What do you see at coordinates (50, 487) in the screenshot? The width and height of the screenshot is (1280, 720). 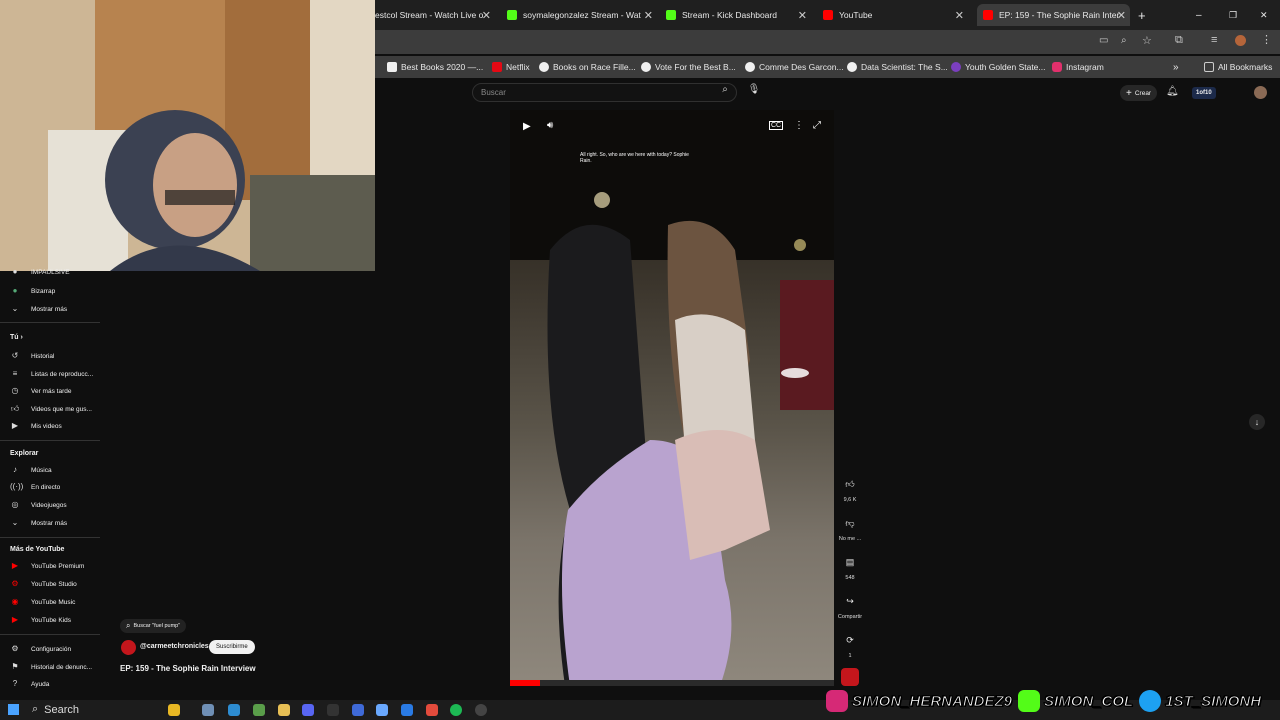 I see `sidebar-item-live: ((·)) En directo` at bounding box center [50, 487].